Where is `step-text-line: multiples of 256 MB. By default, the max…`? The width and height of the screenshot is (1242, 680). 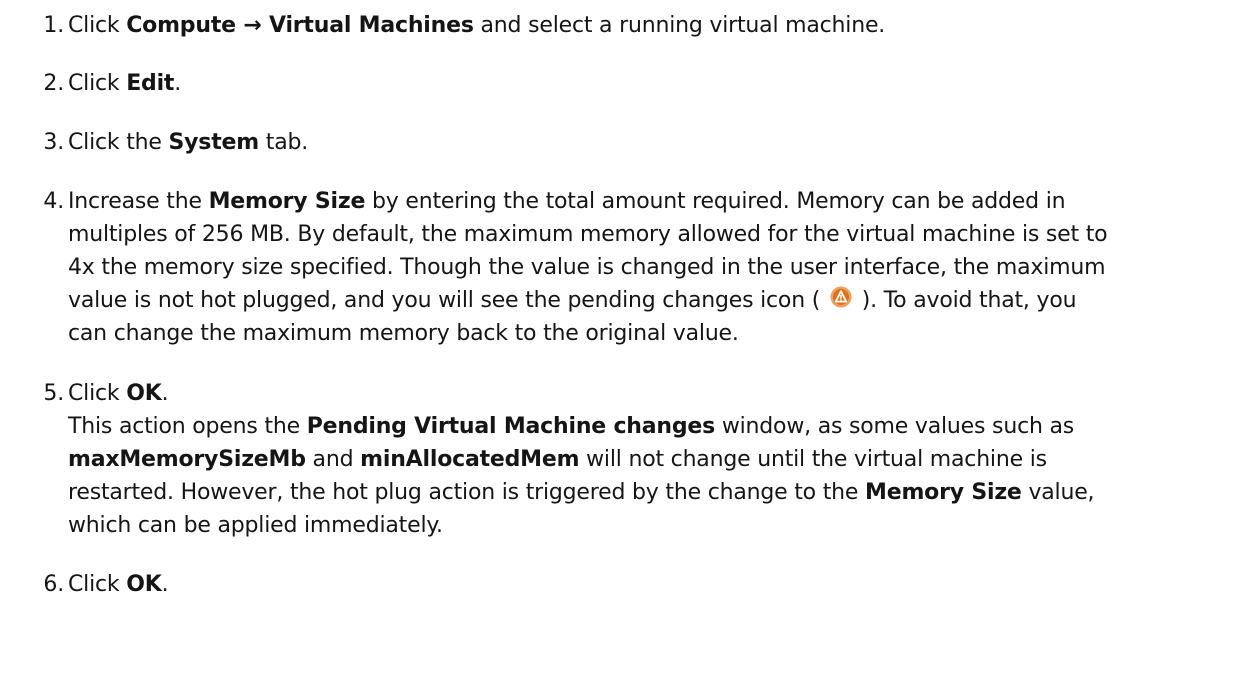
step-text-line: multiples of 256 MB. By default, the max… is located at coordinates (588, 234).